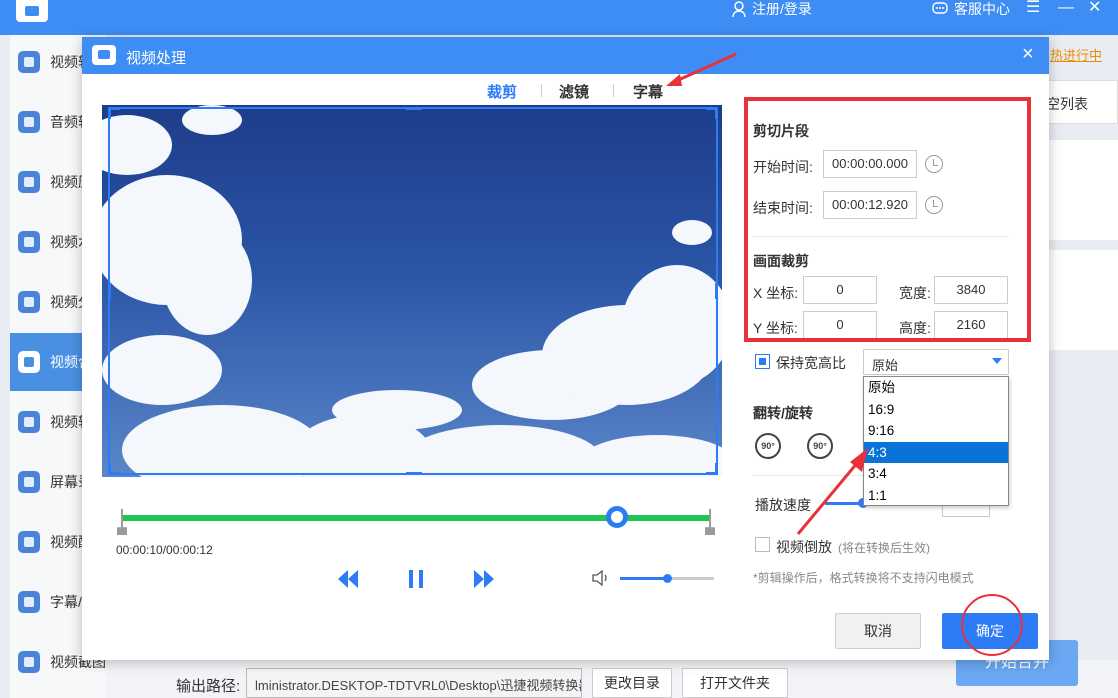 This screenshot has height=698, width=1118. Describe the element at coordinates (783, 208) in the screenshot. I see `end-time-label: 结束时间:` at that location.